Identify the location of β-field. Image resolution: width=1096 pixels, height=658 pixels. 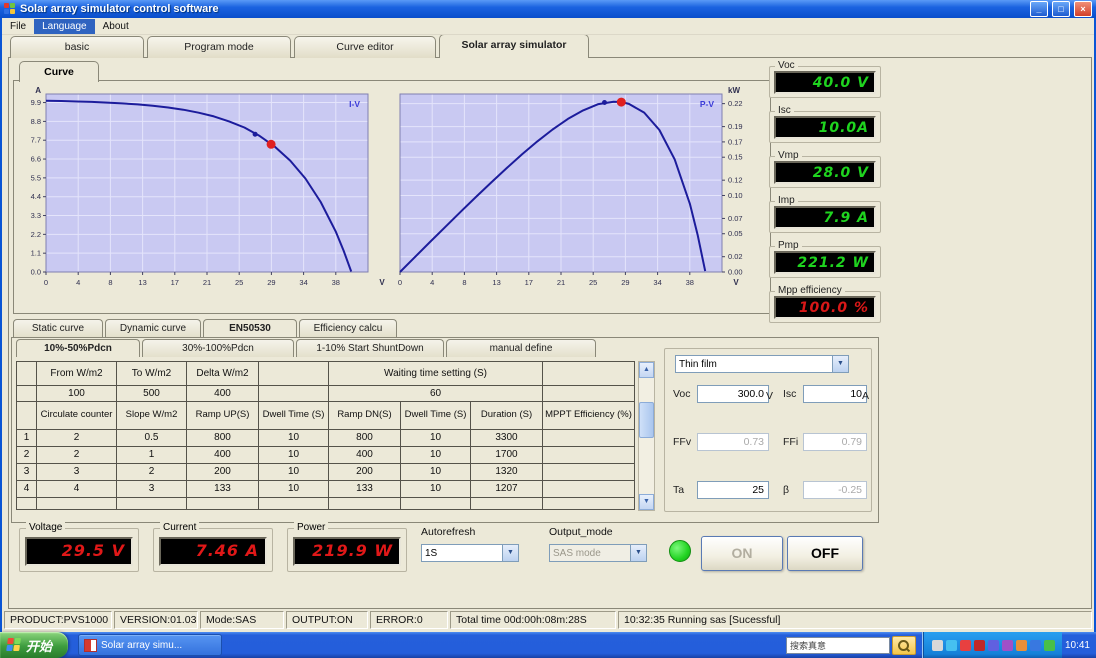
(835, 490).